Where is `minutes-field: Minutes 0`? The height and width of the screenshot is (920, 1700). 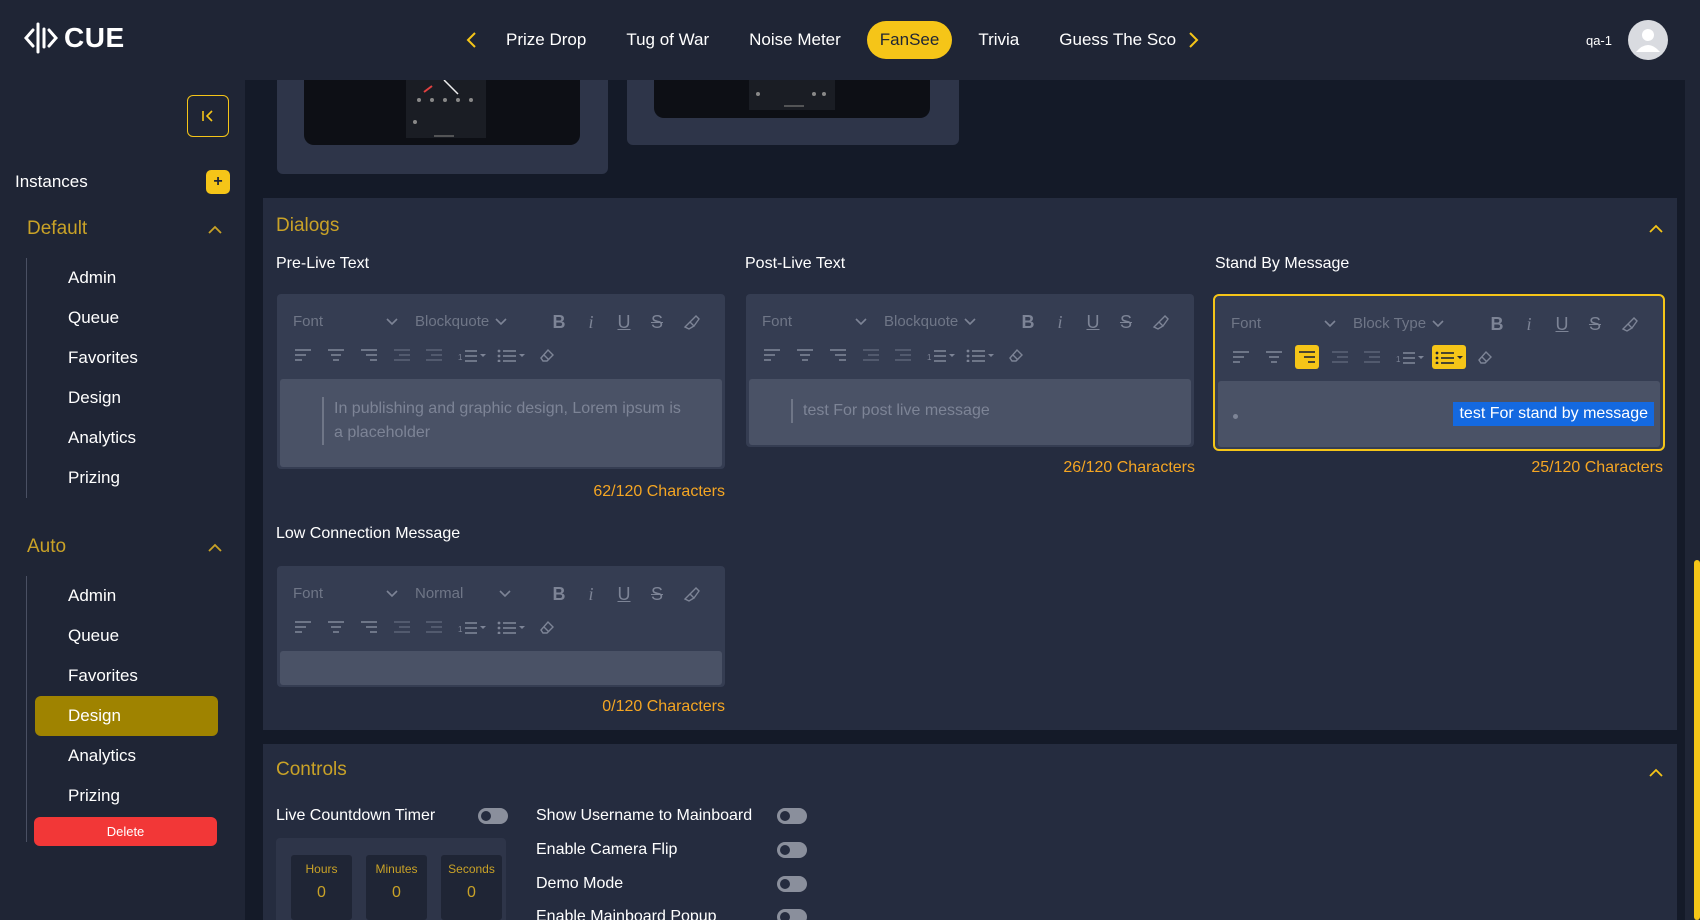
minutes-field: Minutes 0 is located at coordinates (396, 887).